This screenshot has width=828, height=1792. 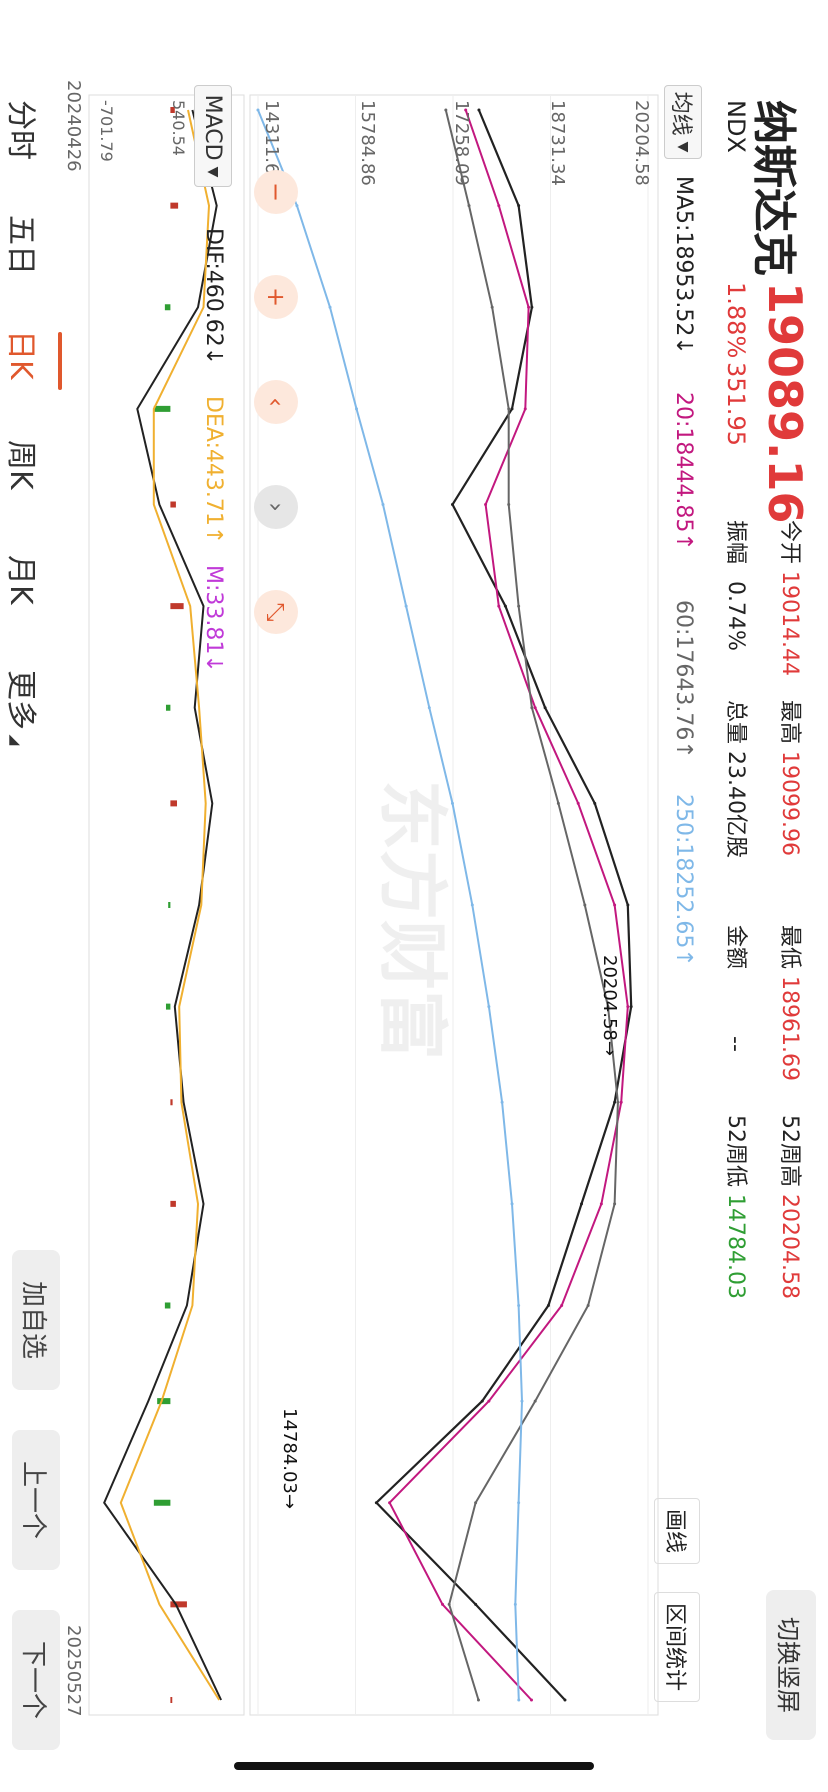 I want to click on tab-weekly-k: 周K, so click(x=24, y=465).